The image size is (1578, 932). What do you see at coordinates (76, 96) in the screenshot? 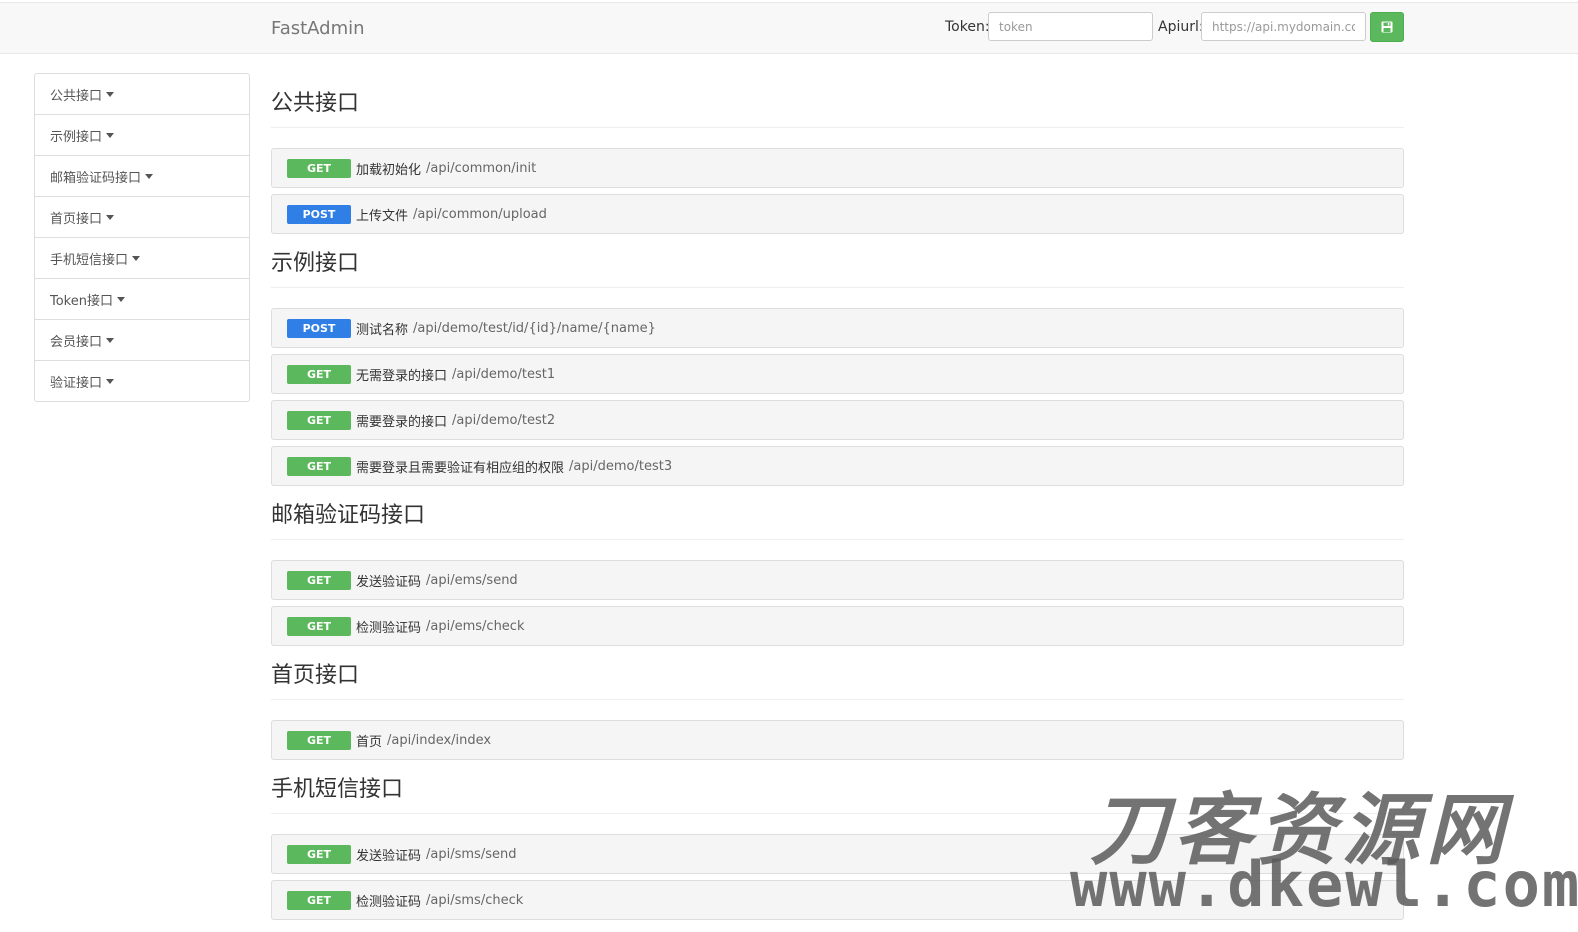
I see `sidebar-item-label: 公共接口` at bounding box center [76, 96].